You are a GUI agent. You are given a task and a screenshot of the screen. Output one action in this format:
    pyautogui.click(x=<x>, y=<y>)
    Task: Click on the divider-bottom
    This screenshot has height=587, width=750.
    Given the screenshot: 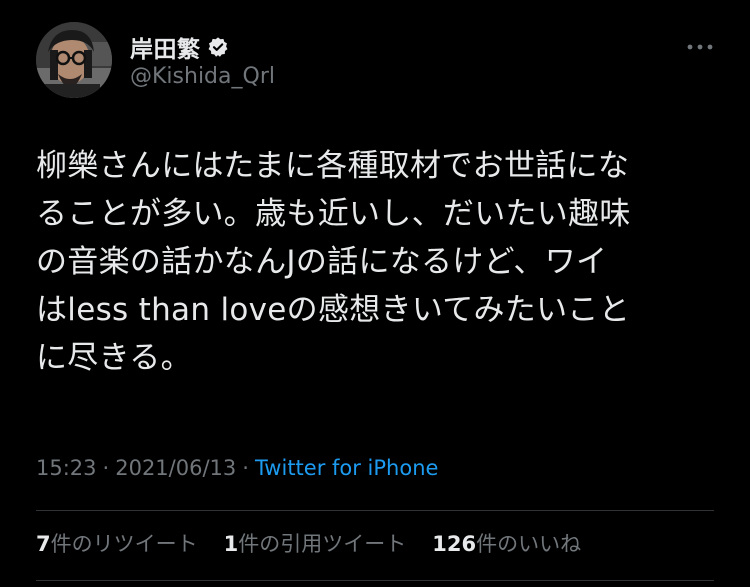 What is the action you would take?
    pyautogui.click(x=375, y=580)
    